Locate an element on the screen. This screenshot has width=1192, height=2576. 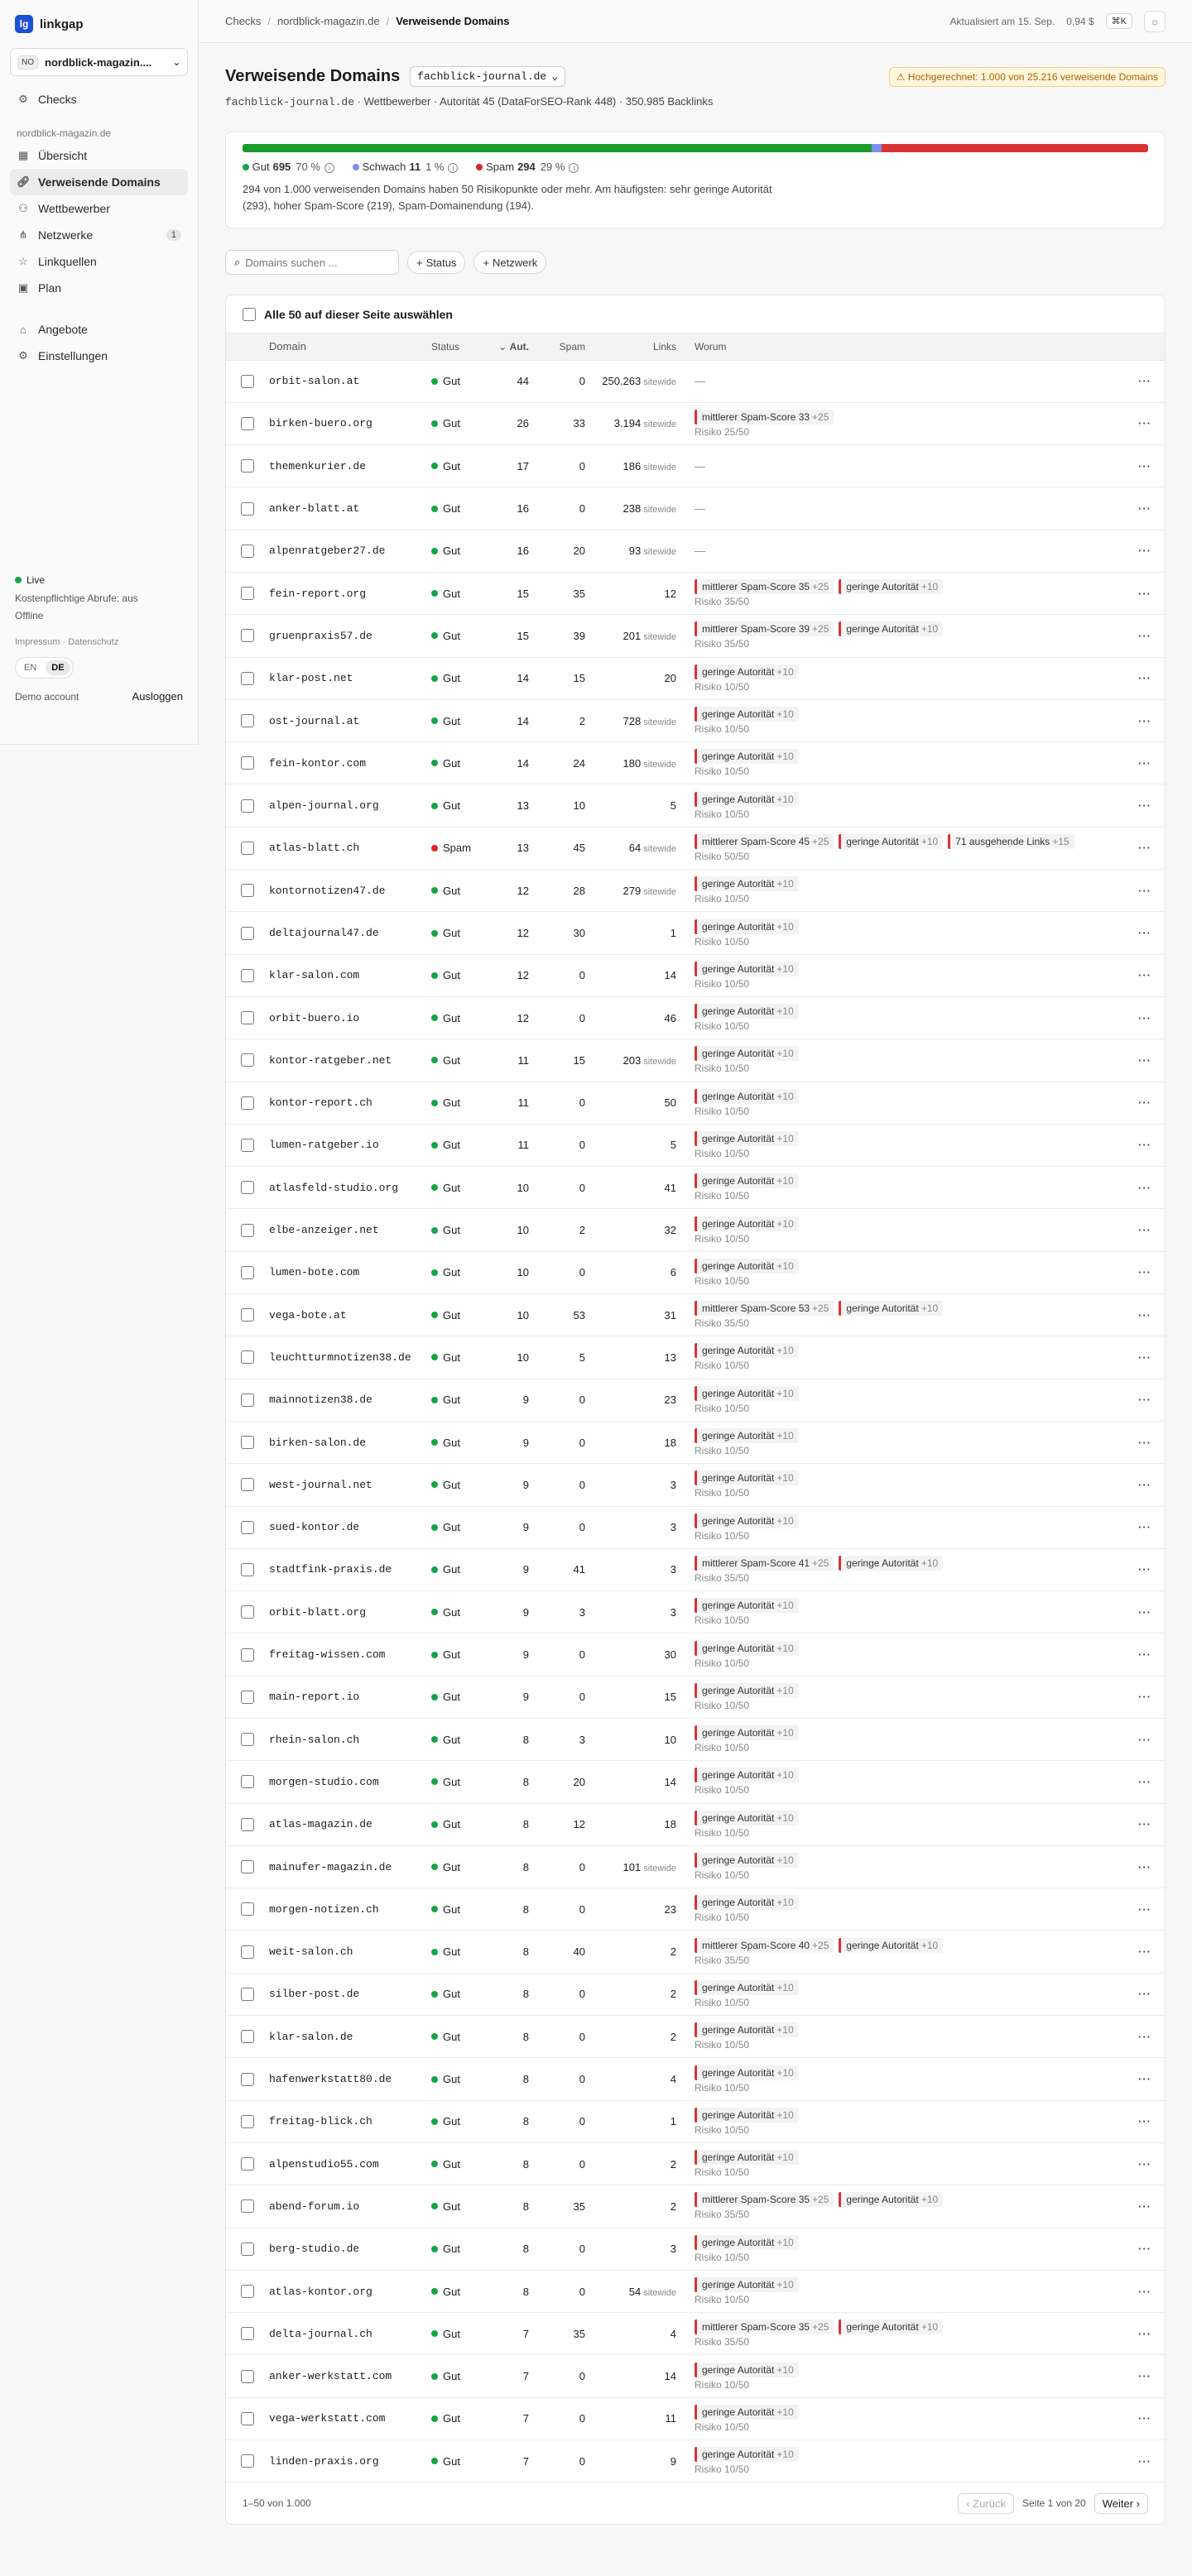
domain-cell: hafenwerkstatt80.de is located at coordinates (350, 2079).